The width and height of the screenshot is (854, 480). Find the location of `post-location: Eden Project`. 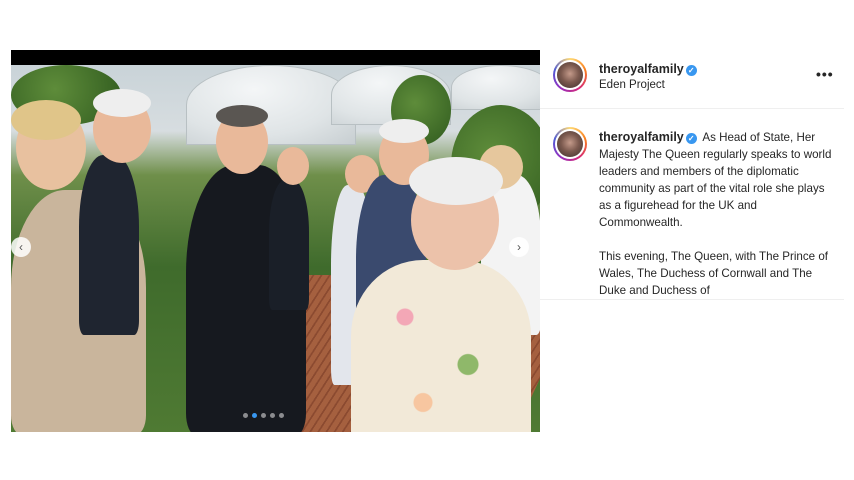

post-location: Eden Project is located at coordinates (632, 85).